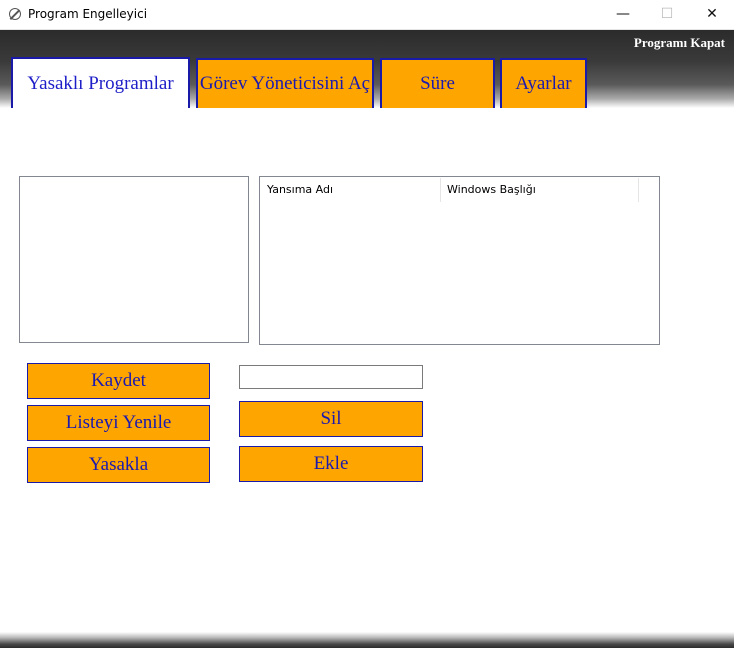 This screenshot has width=734, height=648. I want to click on save-button: Kaydet, so click(118, 381).